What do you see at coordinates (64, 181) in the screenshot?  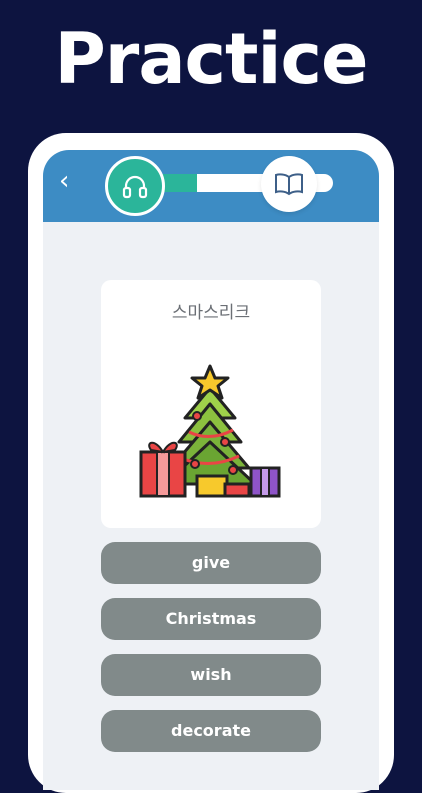 I see `chevron-left-icon: ‹` at bounding box center [64, 181].